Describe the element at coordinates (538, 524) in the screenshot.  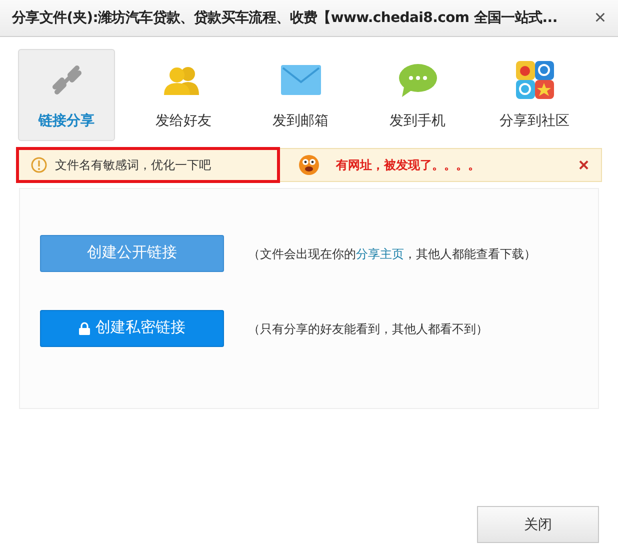
I see `close-dialog-button: 关闭` at that location.